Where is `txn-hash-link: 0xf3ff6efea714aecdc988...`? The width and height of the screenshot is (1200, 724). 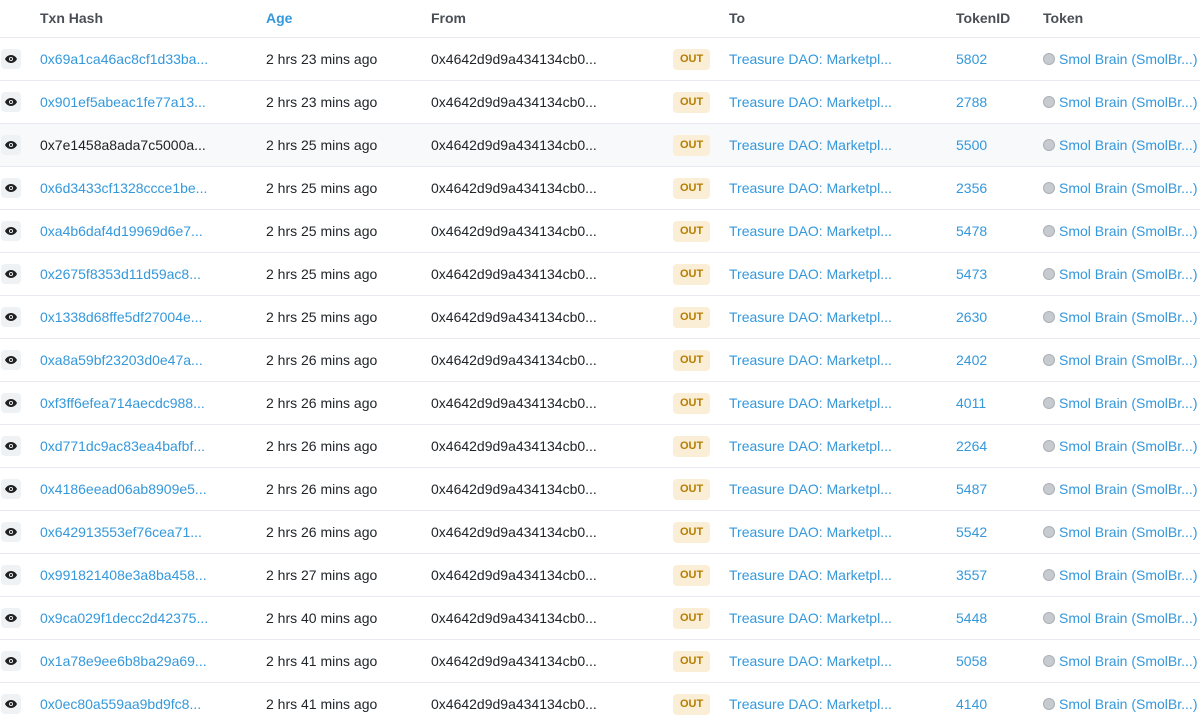
txn-hash-link: 0xf3ff6efea714aecdc988... is located at coordinates (122, 403).